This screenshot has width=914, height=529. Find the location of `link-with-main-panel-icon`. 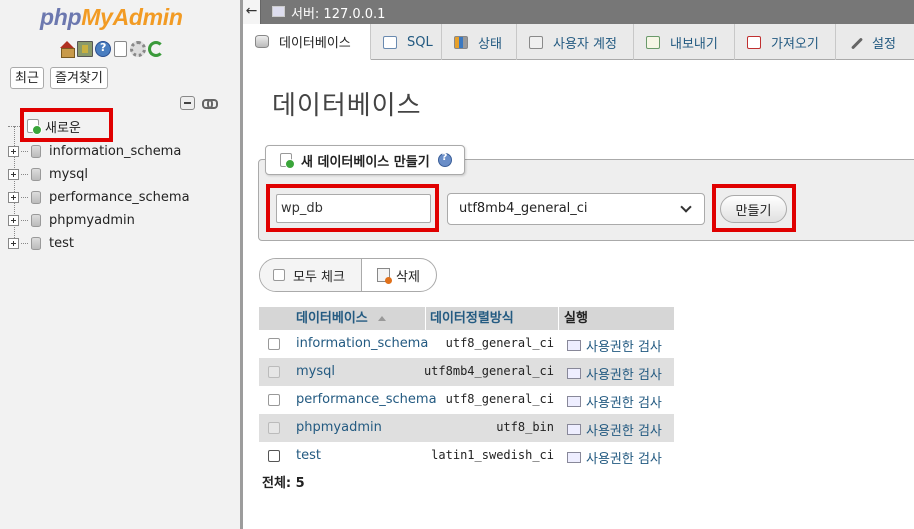

link-with-main-panel-icon is located at coordinates (210, 104).